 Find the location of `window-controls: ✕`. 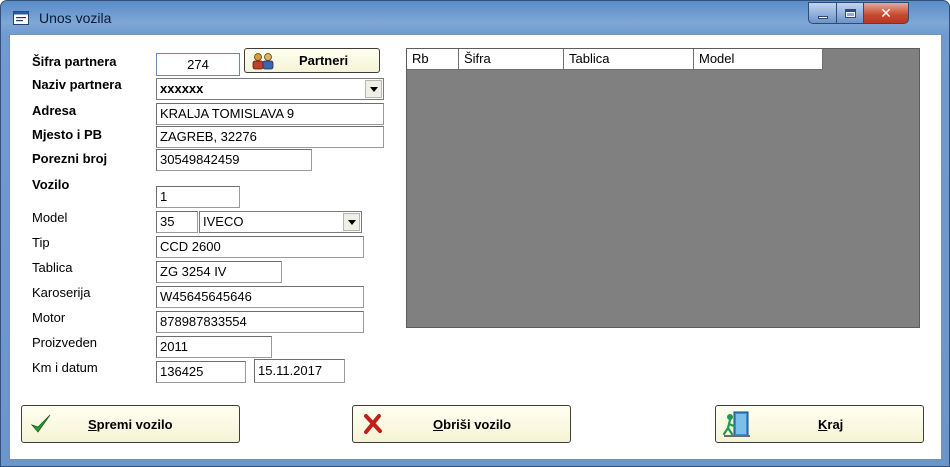

window-controls: ✕ is located at coordinates (875, 13).